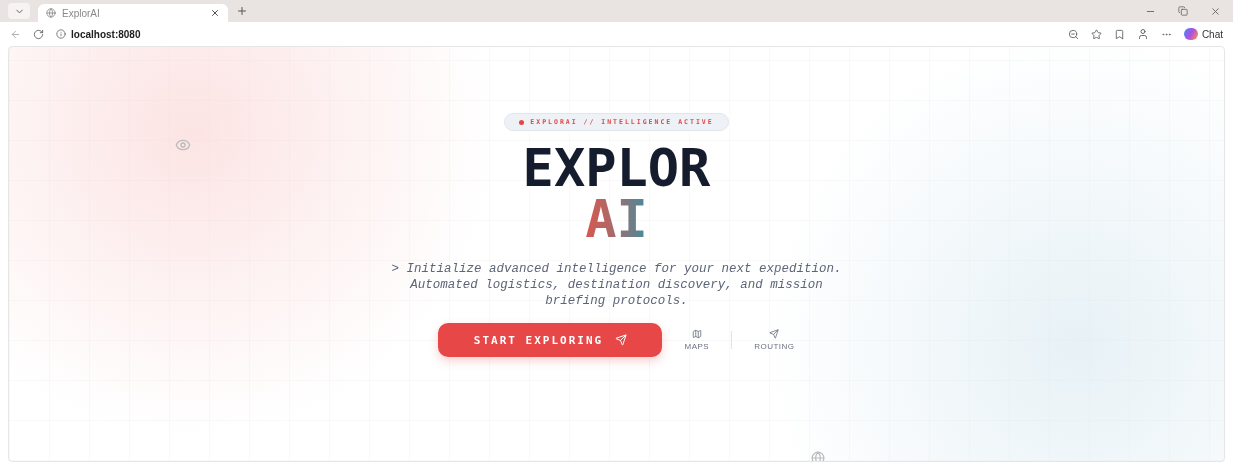  Describe the element at coordinates (15, 34) in the screenshot. I see `back-icon` at that location.